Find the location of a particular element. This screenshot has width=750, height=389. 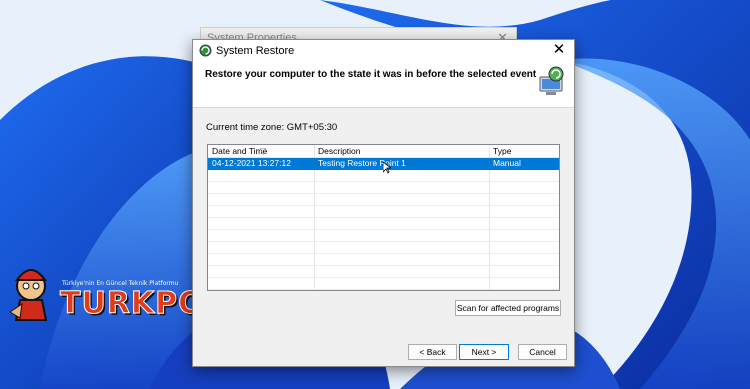

cancel-button: Cancel is located at coordinates (542, 352).